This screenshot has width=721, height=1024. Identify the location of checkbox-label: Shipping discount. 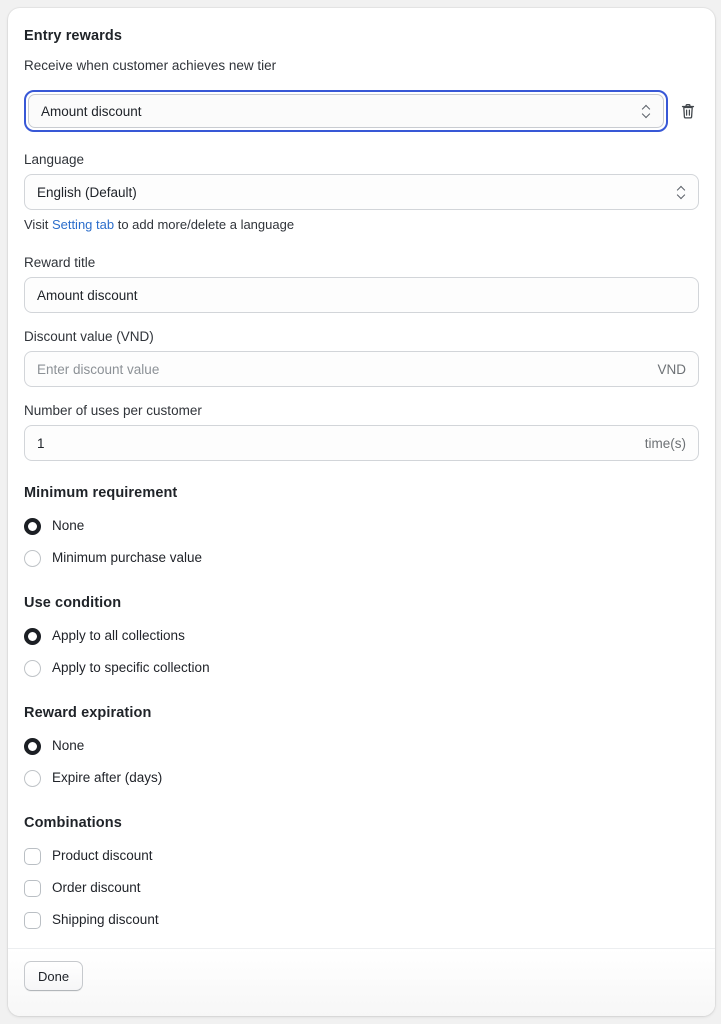
(105, 919).